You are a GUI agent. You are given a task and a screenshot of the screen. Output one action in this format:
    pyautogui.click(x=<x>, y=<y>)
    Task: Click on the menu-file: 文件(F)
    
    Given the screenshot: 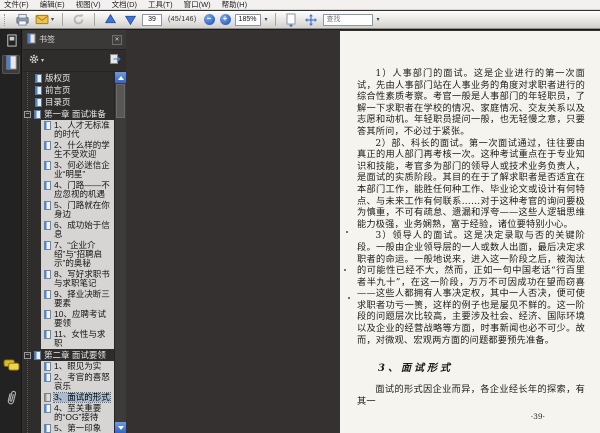 What is the action you would take?
    pyautogui.click(x=16, y=5)
    